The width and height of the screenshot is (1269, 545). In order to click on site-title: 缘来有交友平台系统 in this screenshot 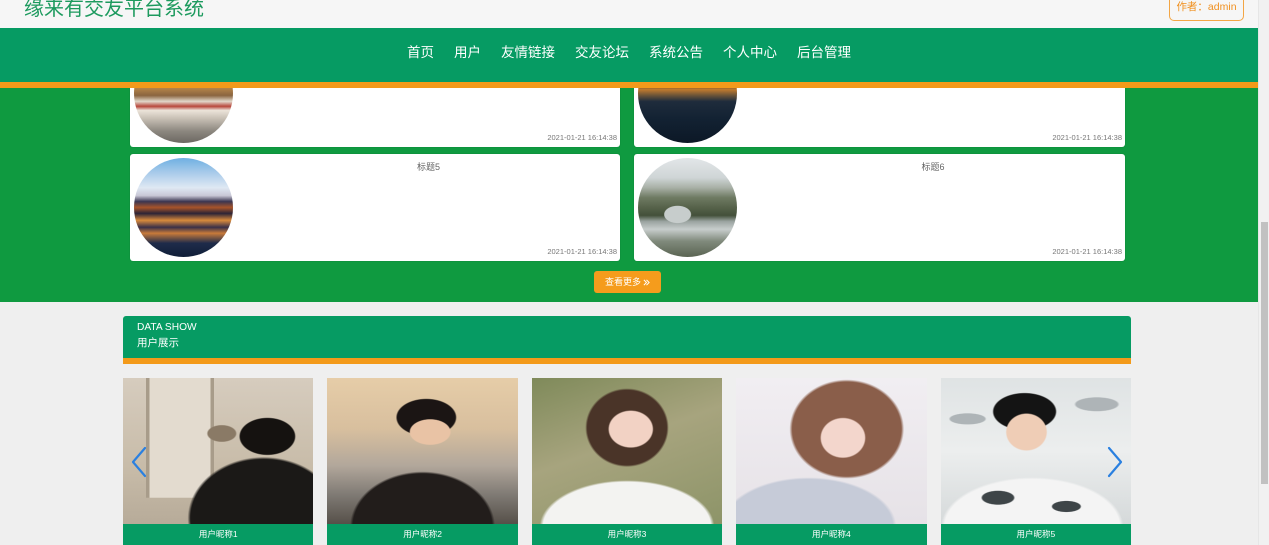, I will do `click(114, 10)`.